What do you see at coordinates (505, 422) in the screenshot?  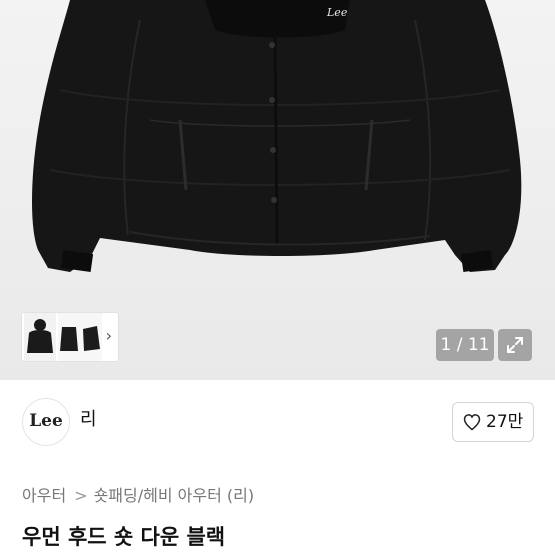 I see `like-count: 27만` at bounding box center [505, 422].